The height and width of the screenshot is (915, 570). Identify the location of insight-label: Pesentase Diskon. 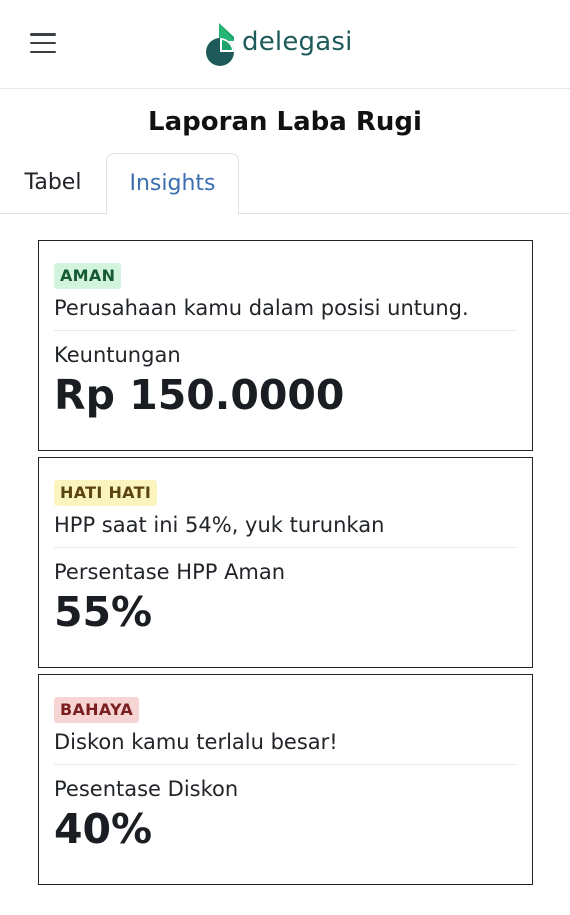
(146, 789).